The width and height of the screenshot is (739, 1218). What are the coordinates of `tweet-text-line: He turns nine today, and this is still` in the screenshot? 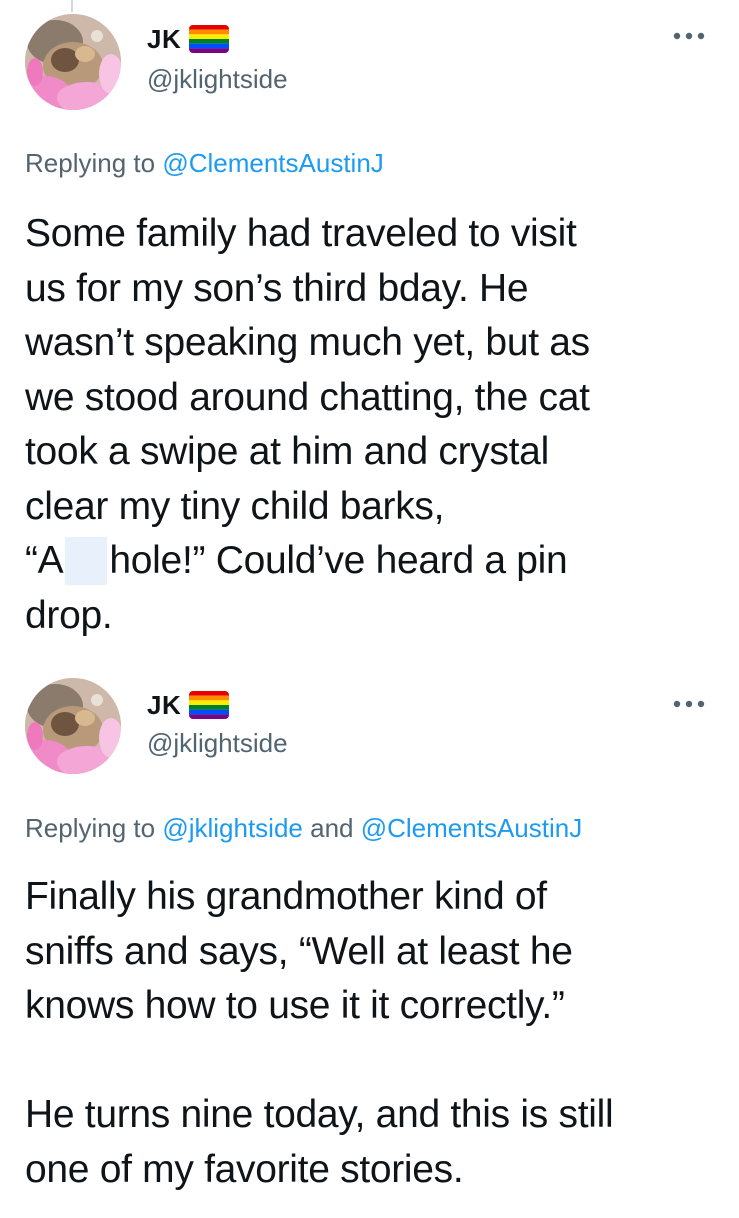 It's located at (319, 1114).